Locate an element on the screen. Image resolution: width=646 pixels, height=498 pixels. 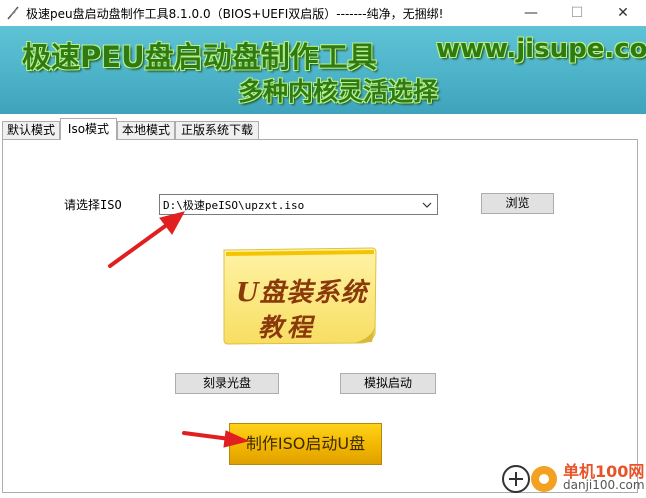
simulate-boot-button: 模拟启动 is located at coordinates (388, 383).